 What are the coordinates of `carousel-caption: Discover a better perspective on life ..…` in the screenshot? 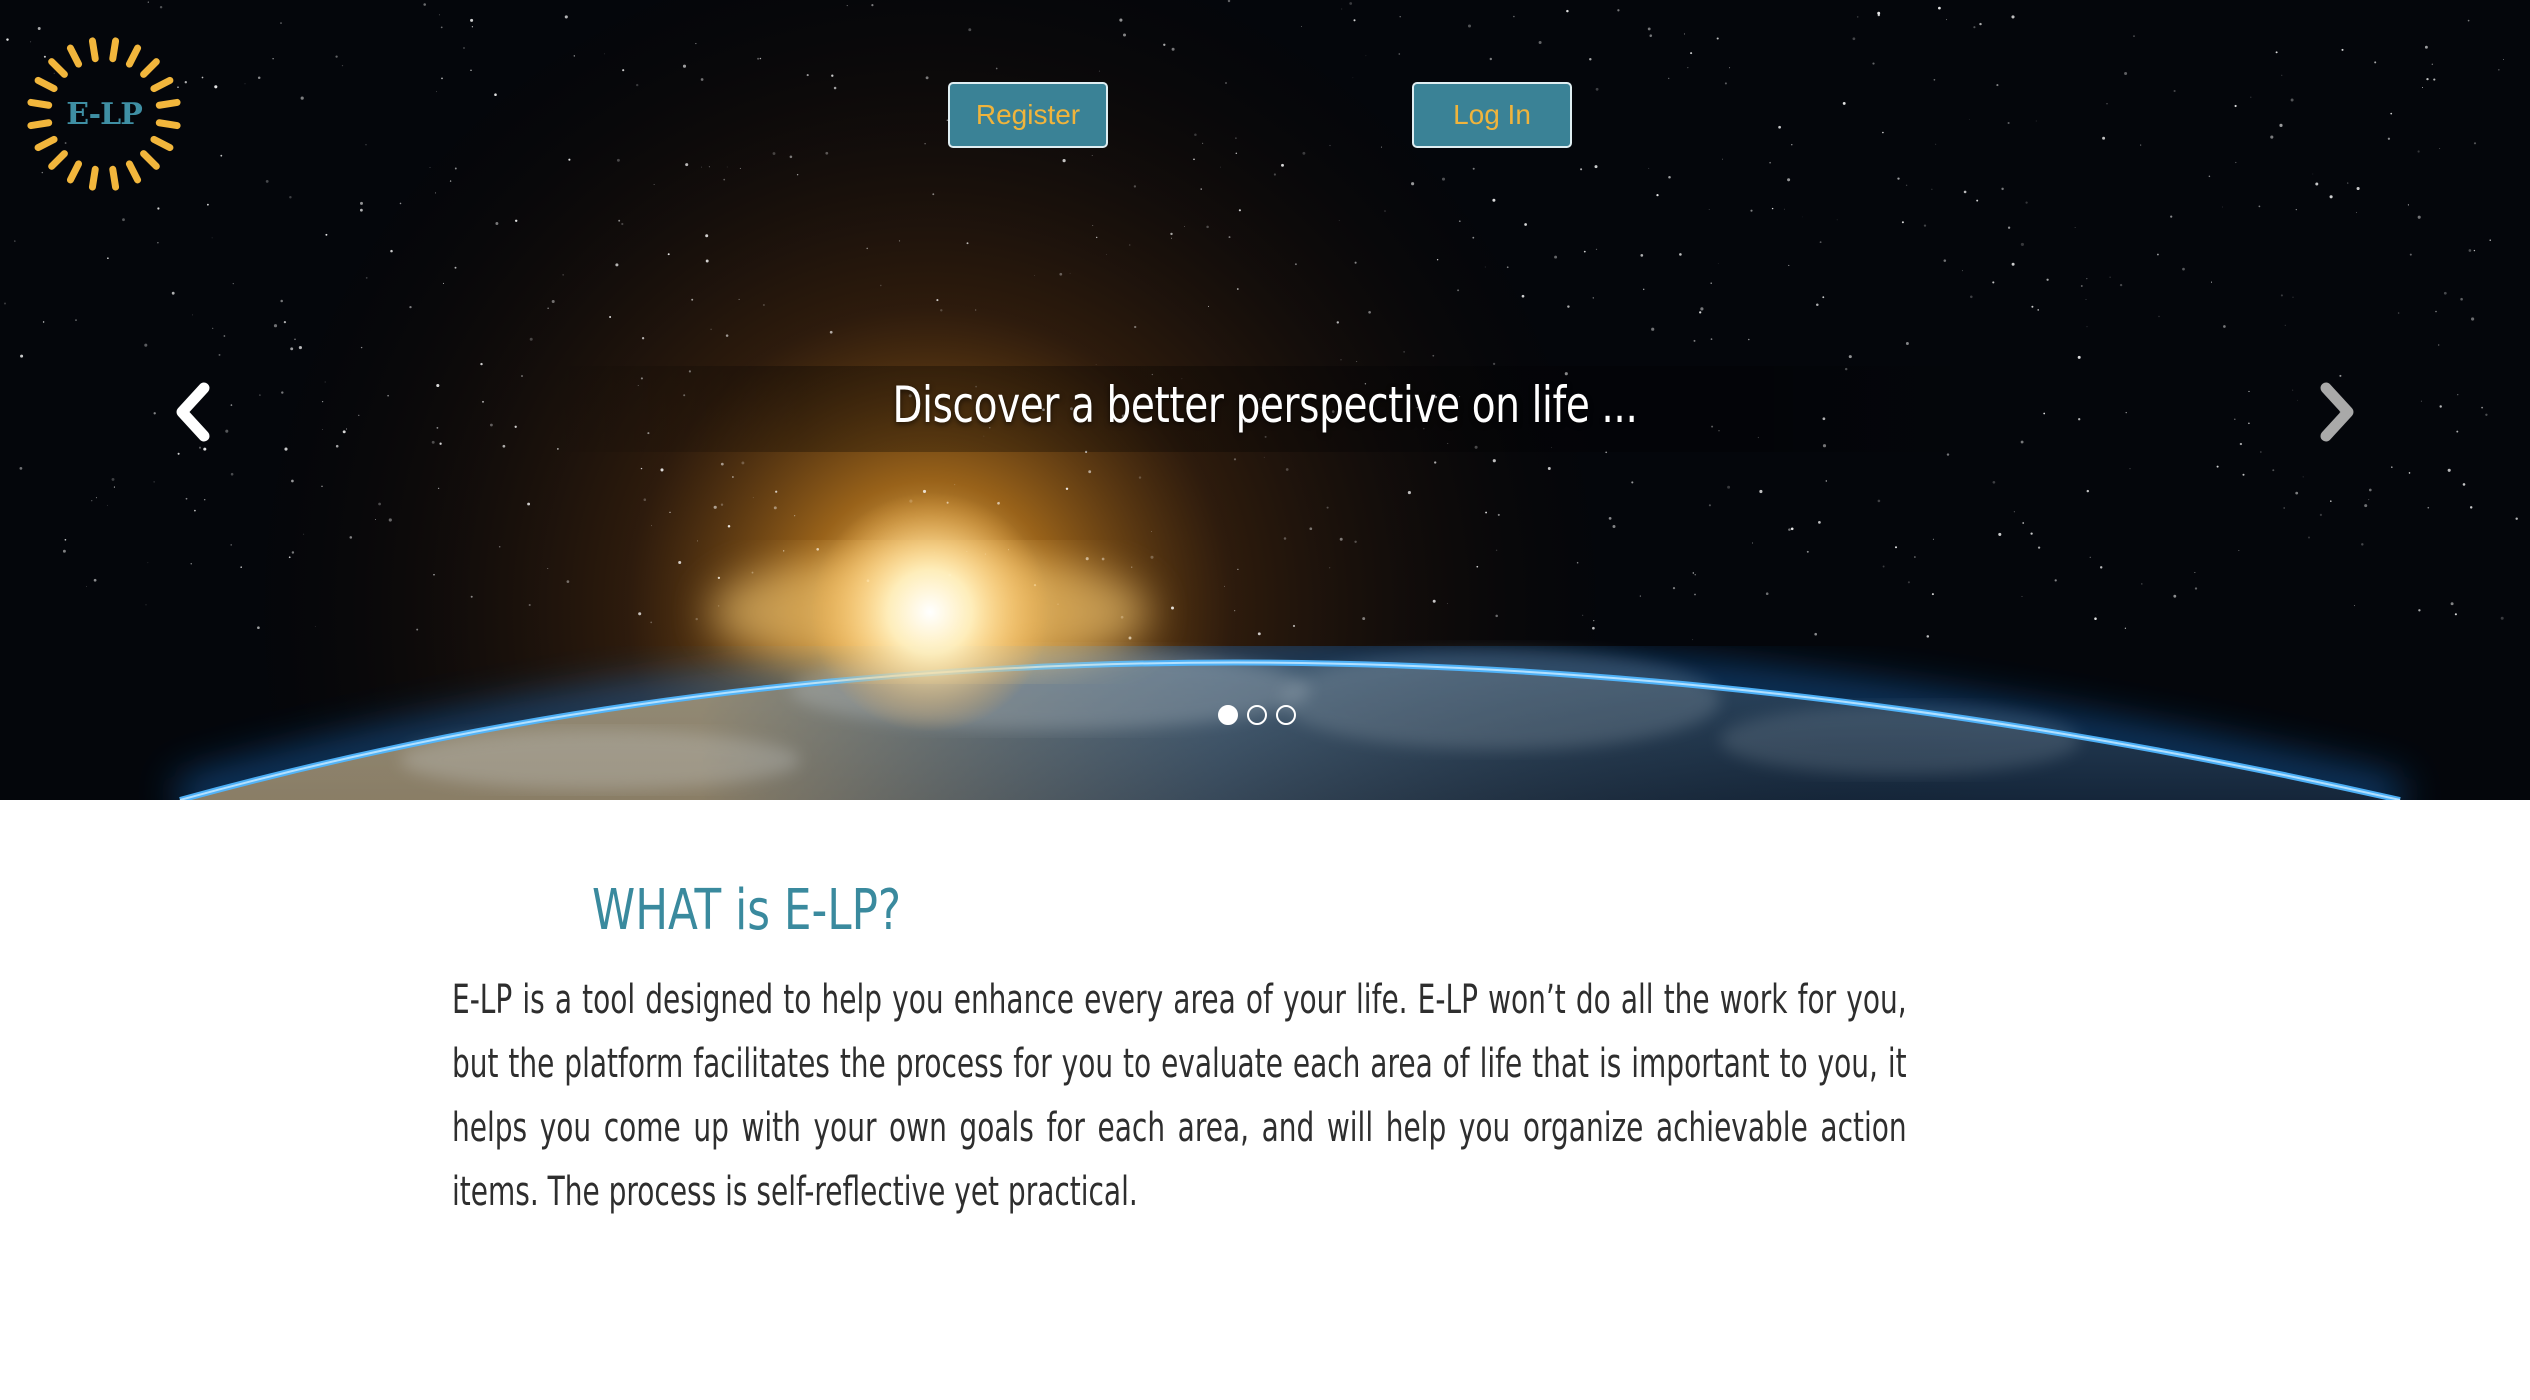 It's located at (1265, 405).